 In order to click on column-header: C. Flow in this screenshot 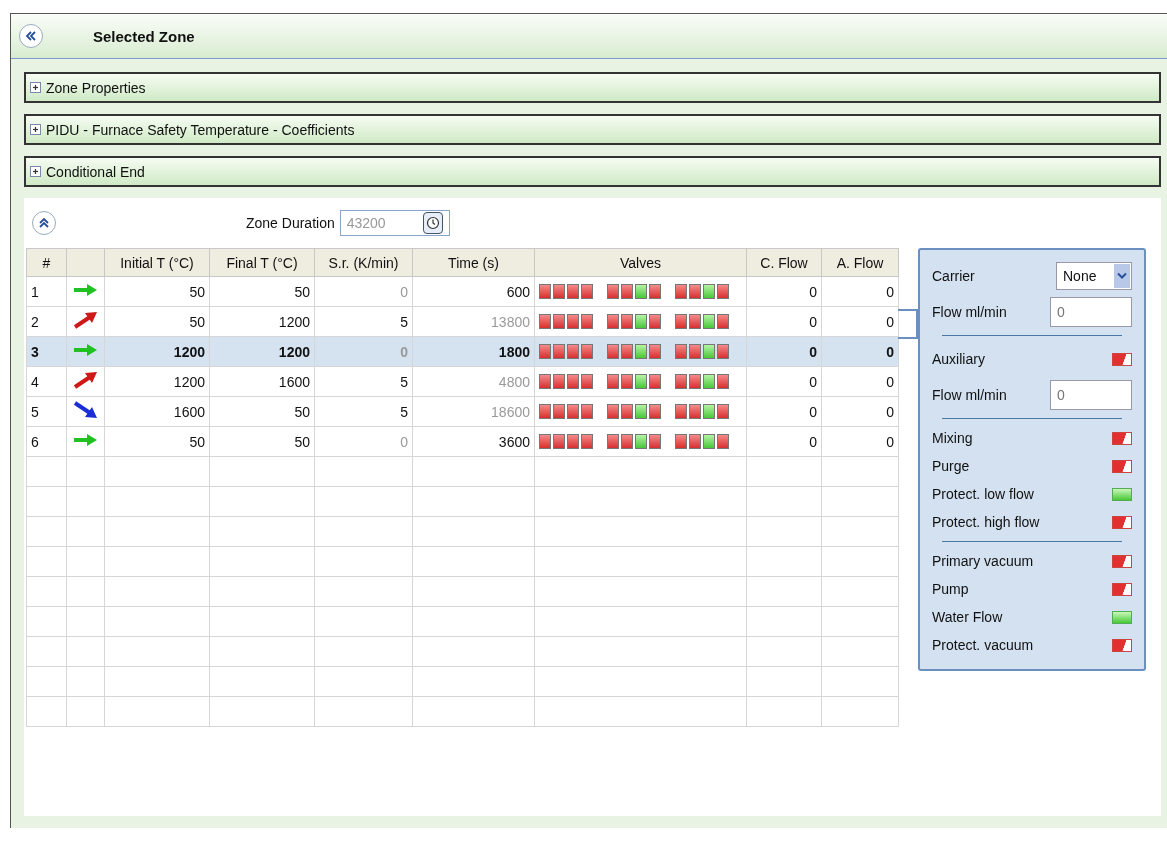, I will do `click(784, 262)`.